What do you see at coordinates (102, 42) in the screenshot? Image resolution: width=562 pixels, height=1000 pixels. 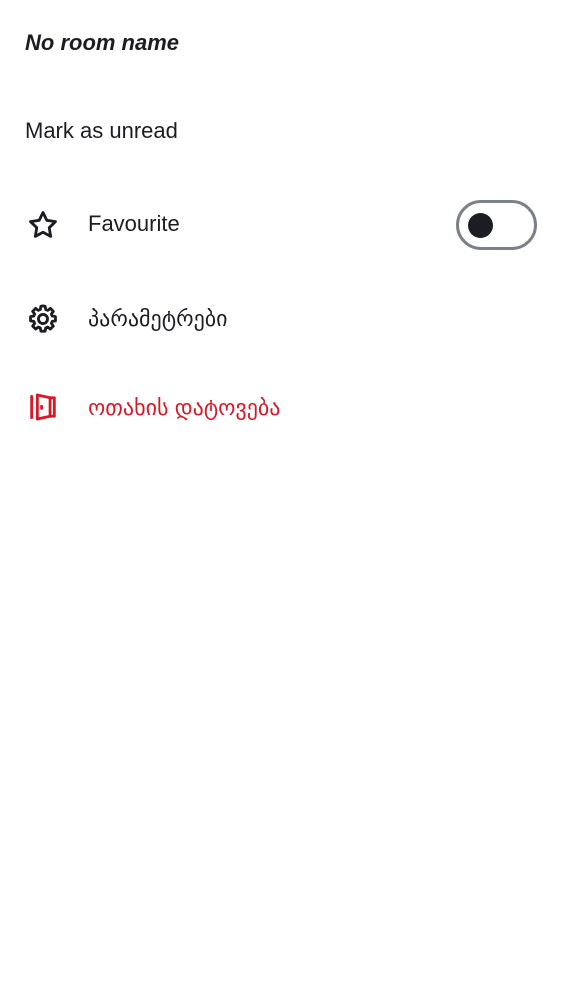 I see `room-name-title: No room name` at bounding box center [102, 42].